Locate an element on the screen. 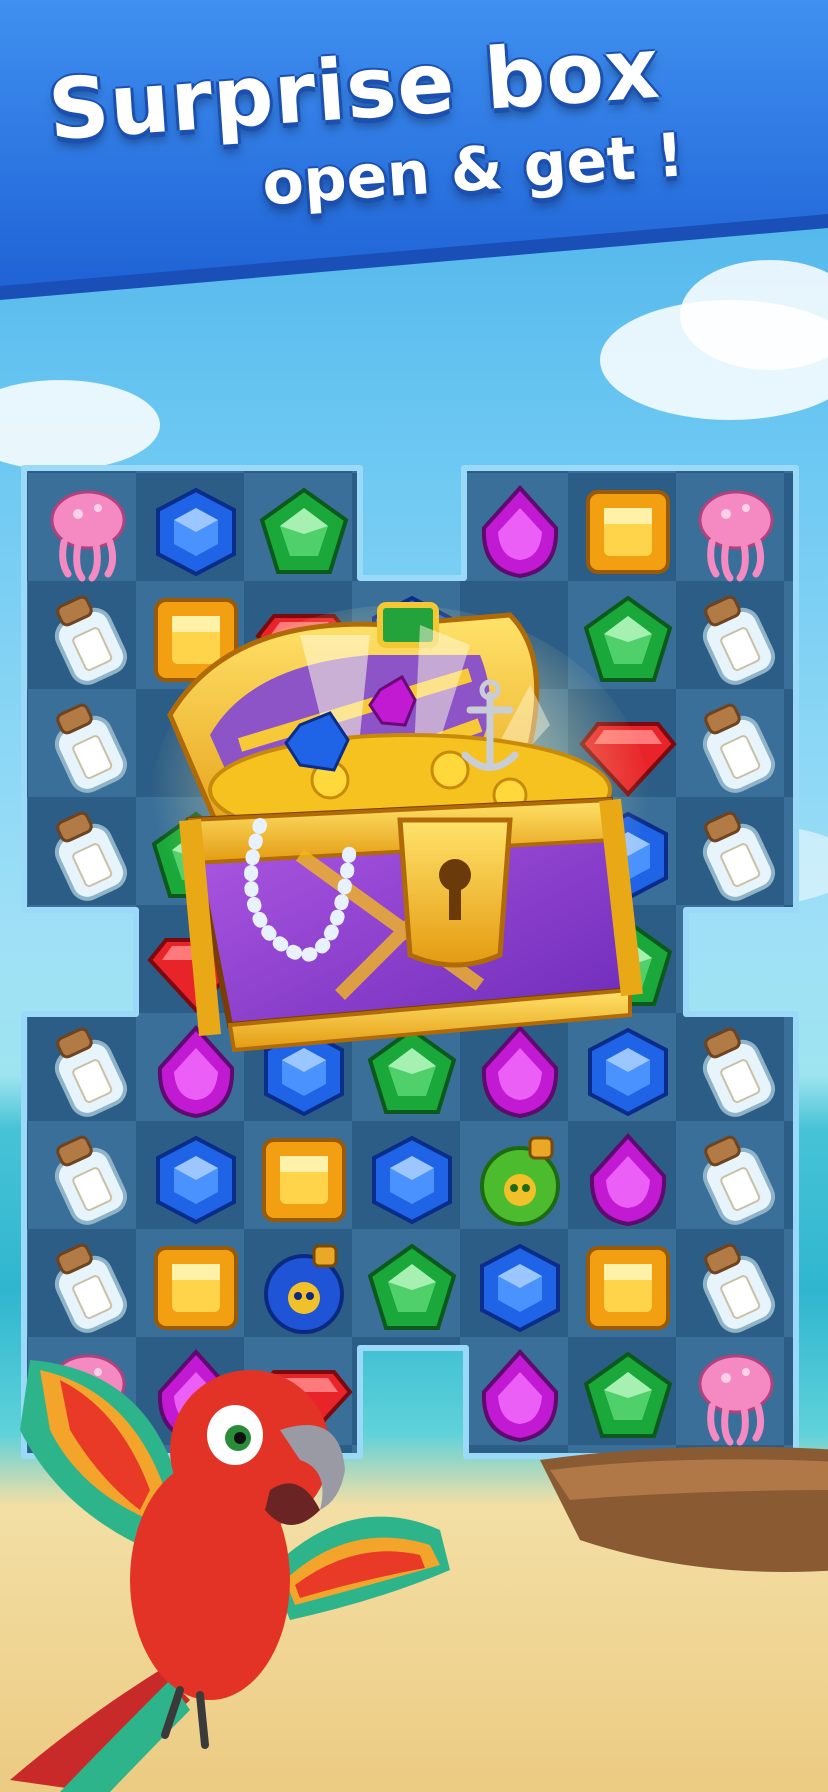 The image size is (828, 1792). green-bomb-piece is located at coordinates (520, 1180).